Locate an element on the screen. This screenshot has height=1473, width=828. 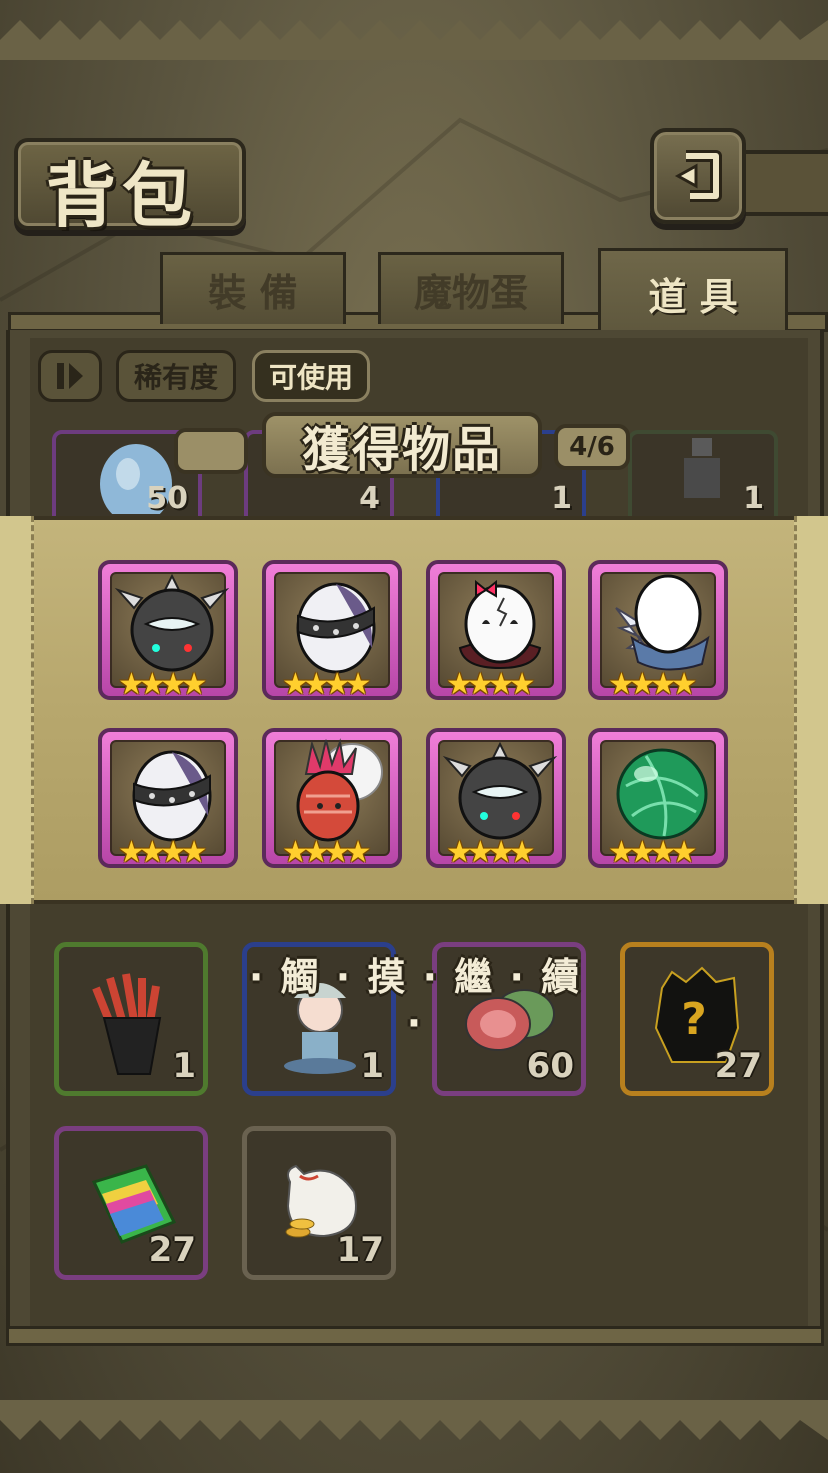
bottle-bag-icon is located at coordinates (127, 1024).